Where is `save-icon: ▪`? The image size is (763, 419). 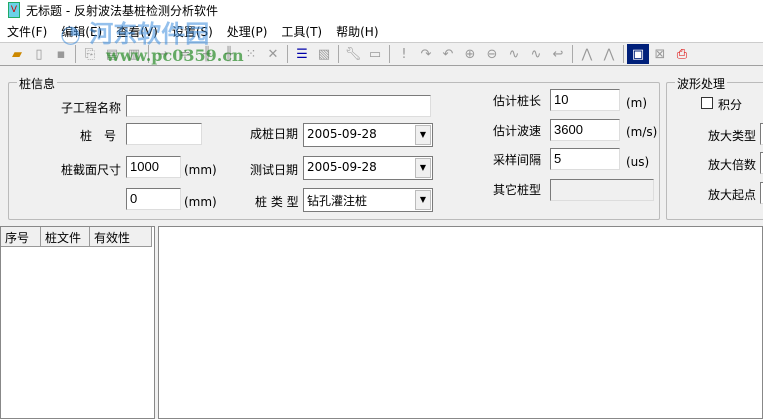
save-icon: ▪ is located at coordinates (61, 54).